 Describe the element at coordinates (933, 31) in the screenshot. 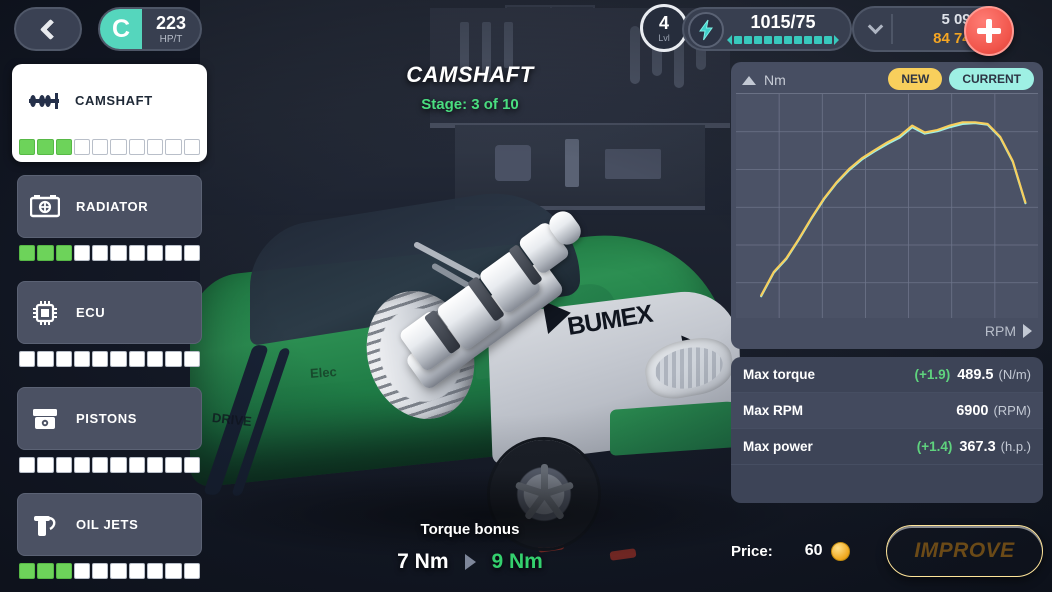

I see `wallet-panel: 5 096 84 747` at that location.